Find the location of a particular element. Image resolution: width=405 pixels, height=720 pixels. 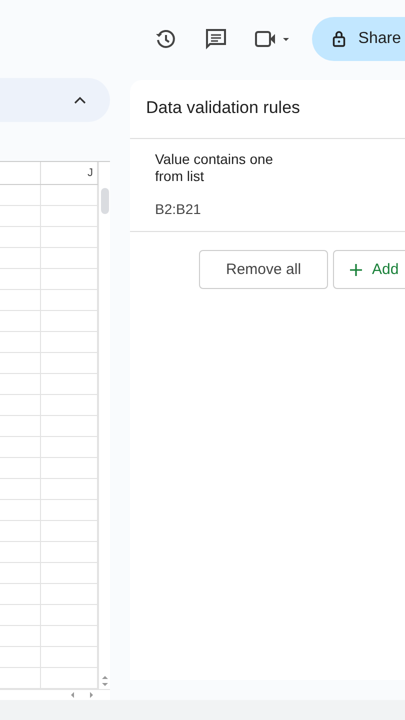

rule-condition: Value contains one from list is located at coordinates (214, 168).